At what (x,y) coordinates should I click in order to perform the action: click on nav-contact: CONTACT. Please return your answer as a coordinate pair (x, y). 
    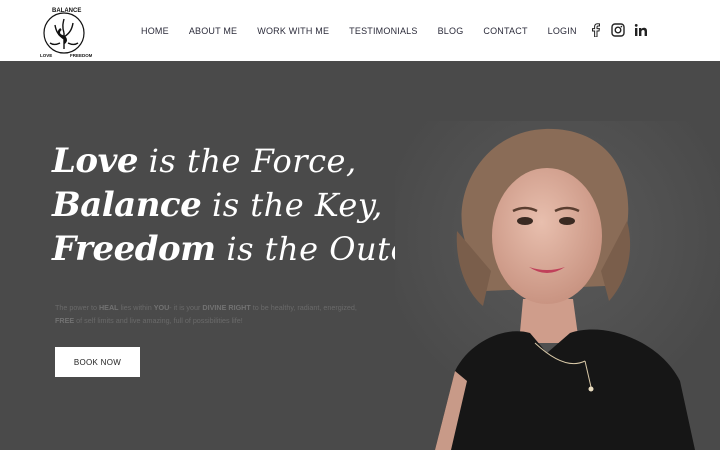
    Looking at the image, I should click on (505, 31).